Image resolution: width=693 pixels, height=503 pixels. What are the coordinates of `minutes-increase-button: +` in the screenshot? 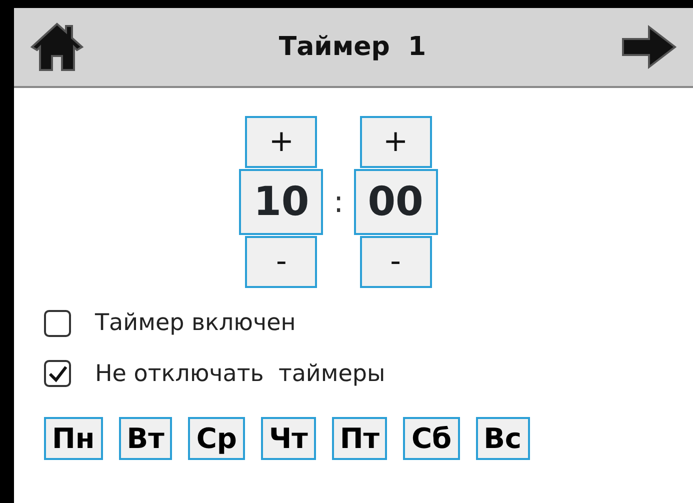 It's located at (396, 142).